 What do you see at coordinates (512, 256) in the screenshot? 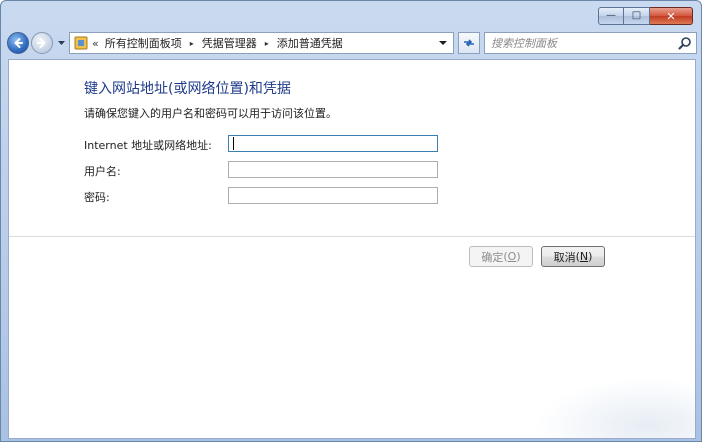
I see `ok-button-mnemonic: O` at bounding box center [512, 256].